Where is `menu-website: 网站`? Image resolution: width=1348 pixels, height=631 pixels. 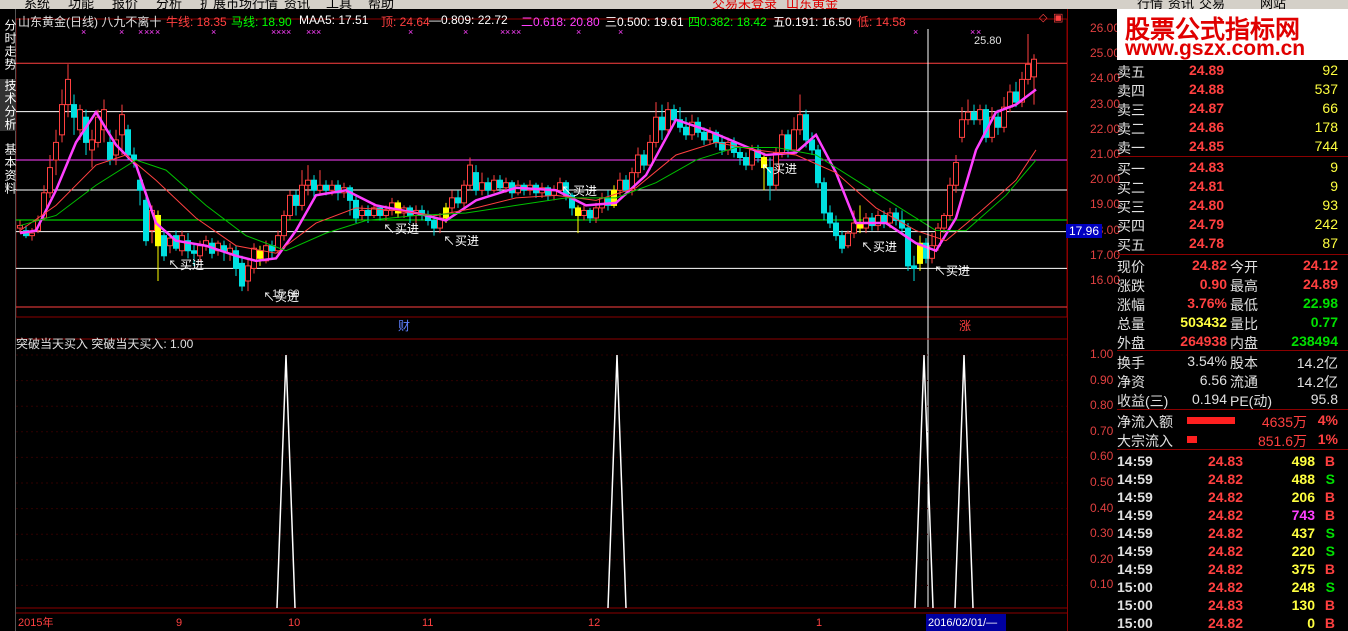 menu-website: 网站 is located at coordinates (1273, 4).